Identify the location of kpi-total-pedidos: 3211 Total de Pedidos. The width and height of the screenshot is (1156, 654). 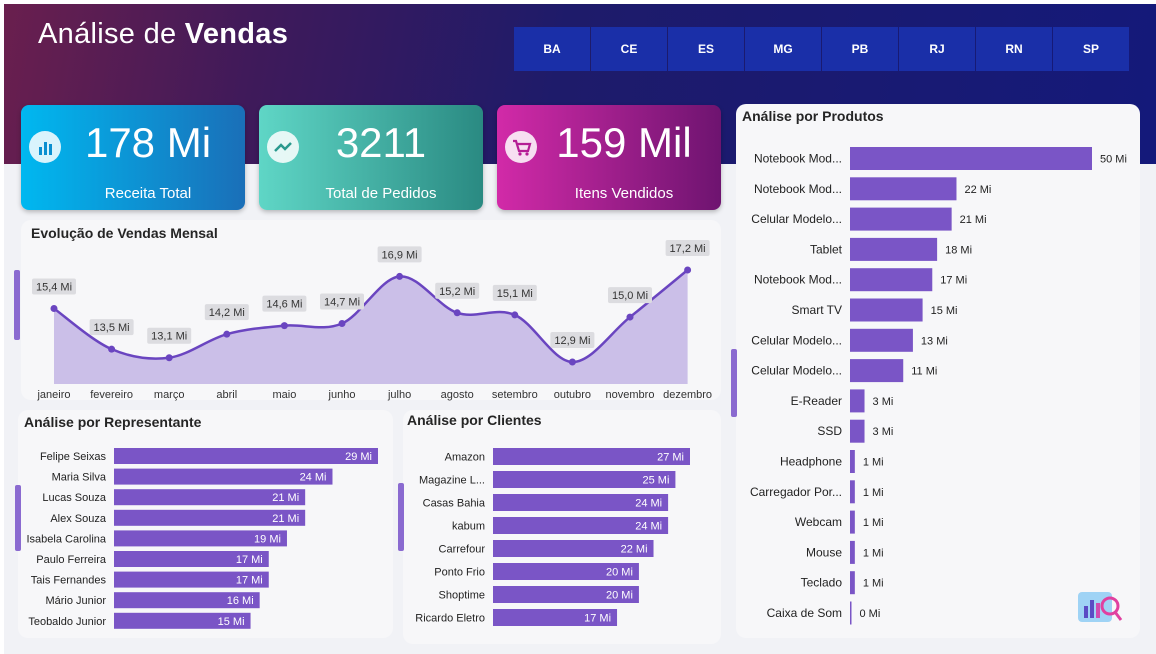
(371, 157).